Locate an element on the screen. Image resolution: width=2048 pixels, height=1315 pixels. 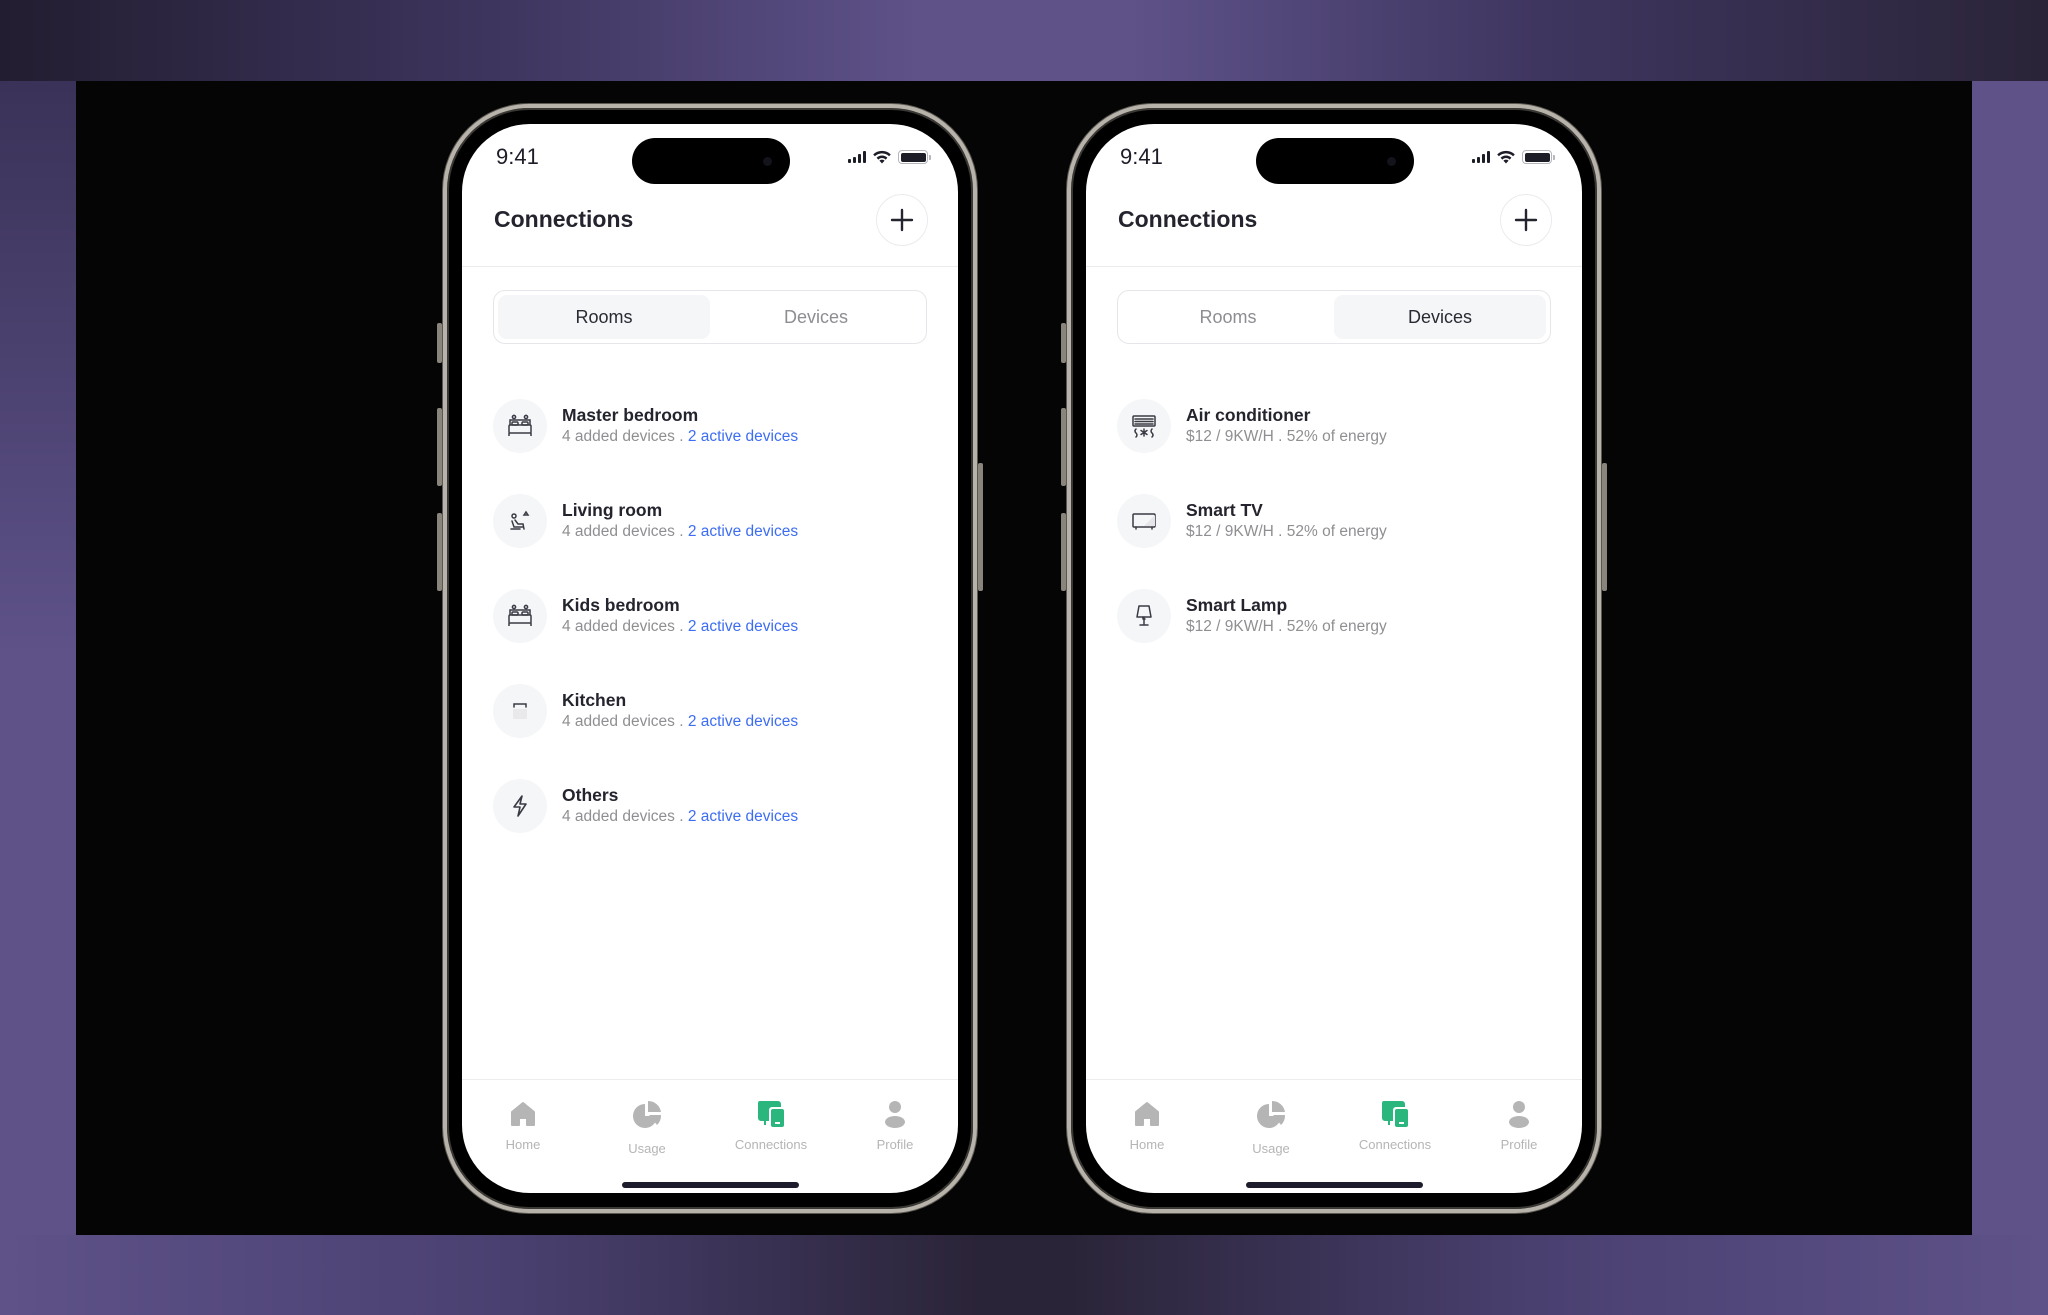
power-button is located at coordinates (980, 527).